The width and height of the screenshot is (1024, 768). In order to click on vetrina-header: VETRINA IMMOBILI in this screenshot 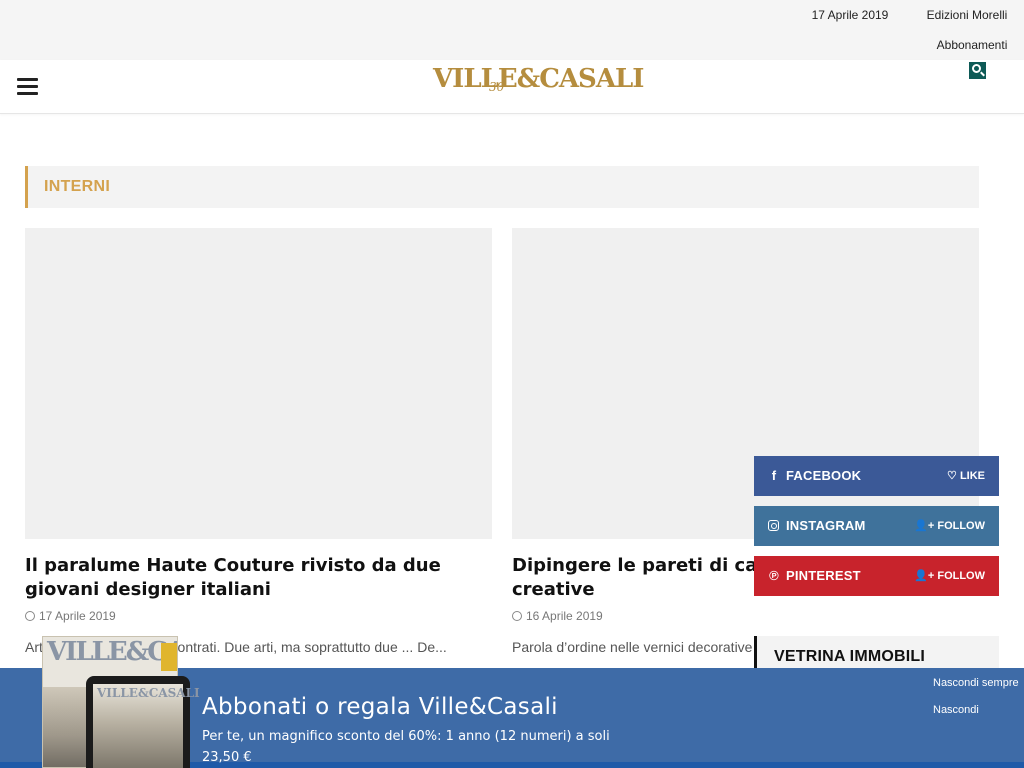, I will do `click(876, 652)`.